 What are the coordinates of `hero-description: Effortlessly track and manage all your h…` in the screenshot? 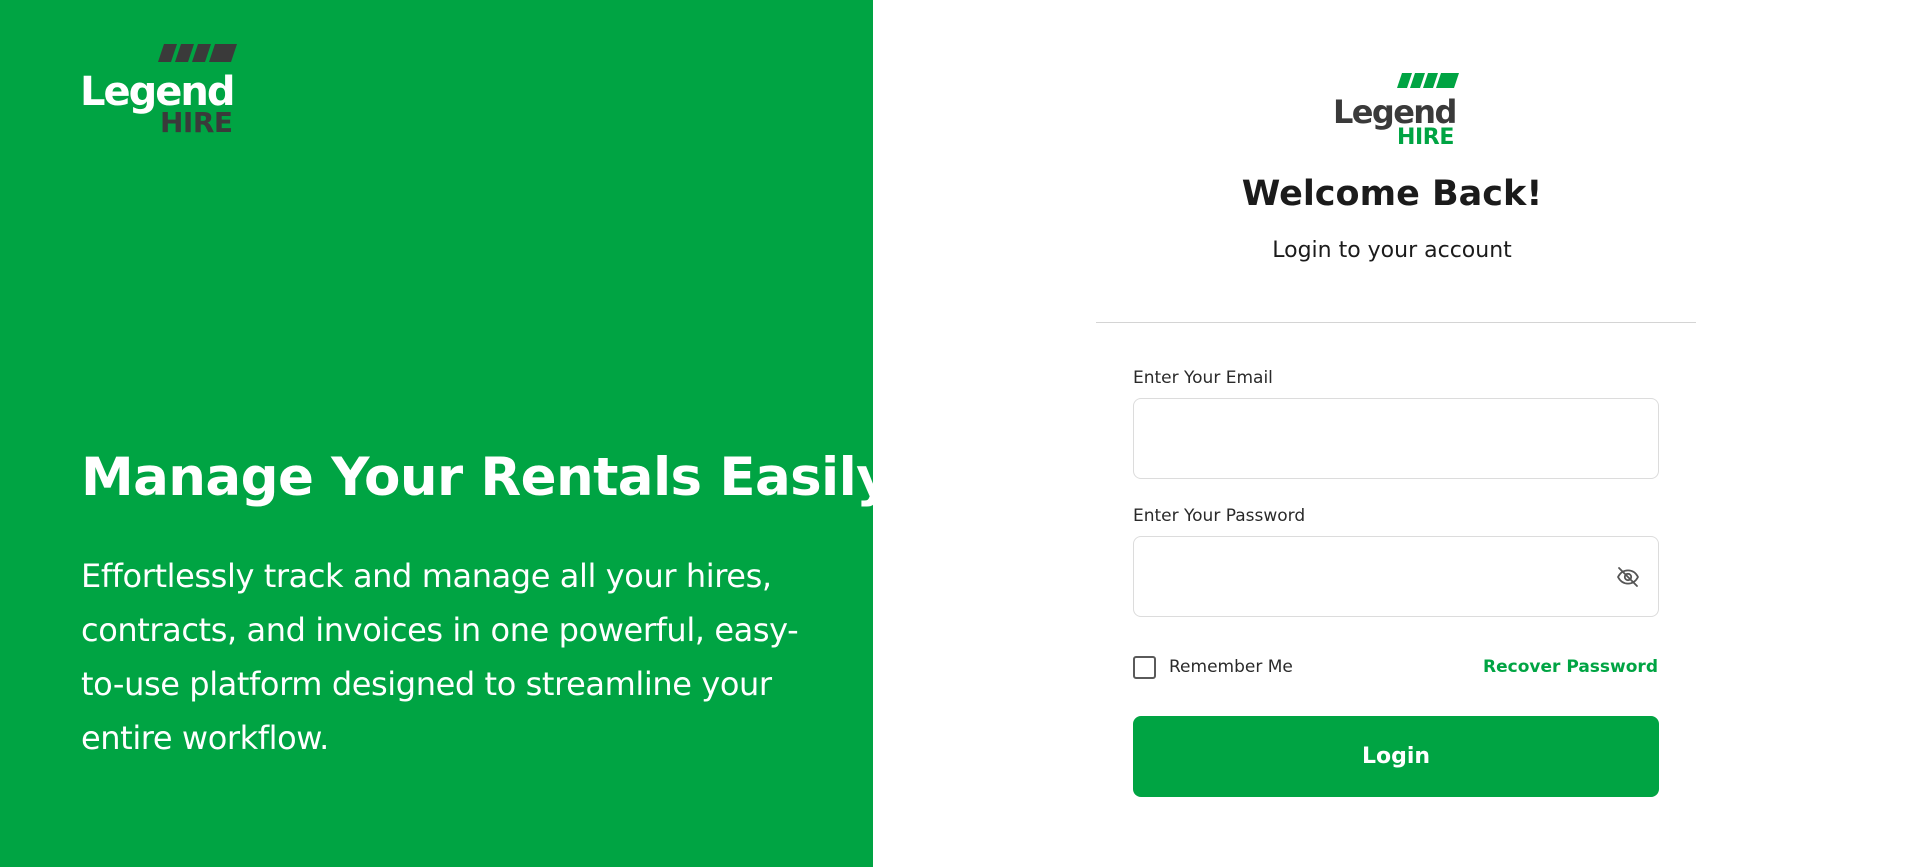 It's located at (440, 657).